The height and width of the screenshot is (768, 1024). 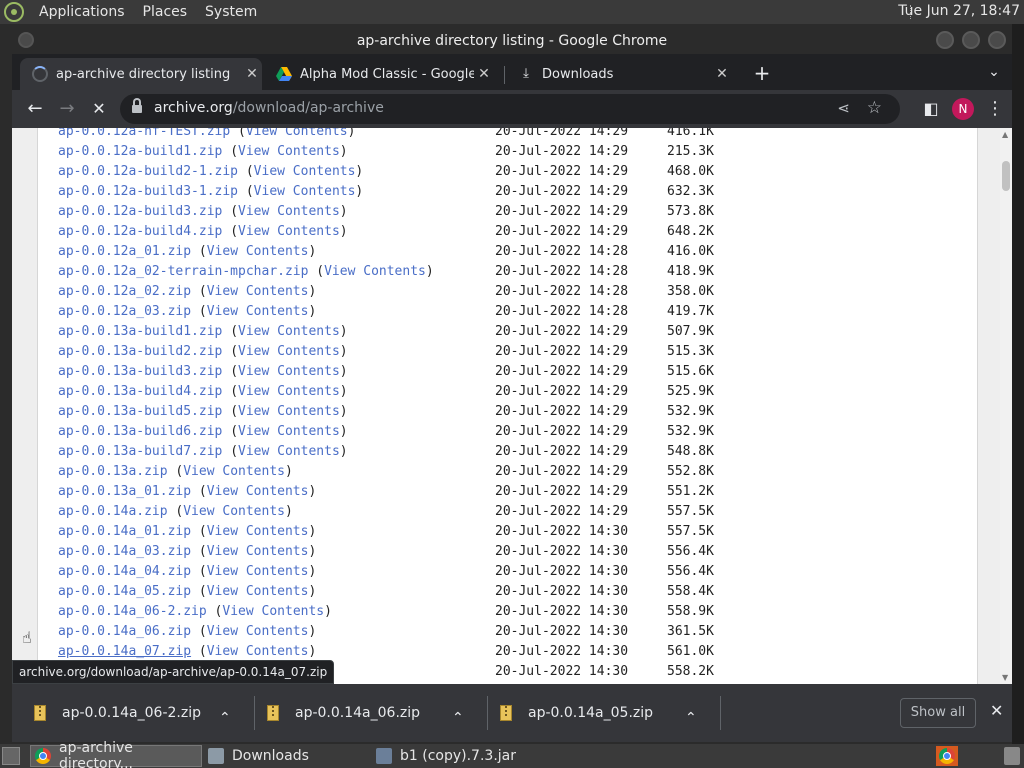 I want to click on scroll-up-arrow-icon: ▲, so click(x=1005, y=134).